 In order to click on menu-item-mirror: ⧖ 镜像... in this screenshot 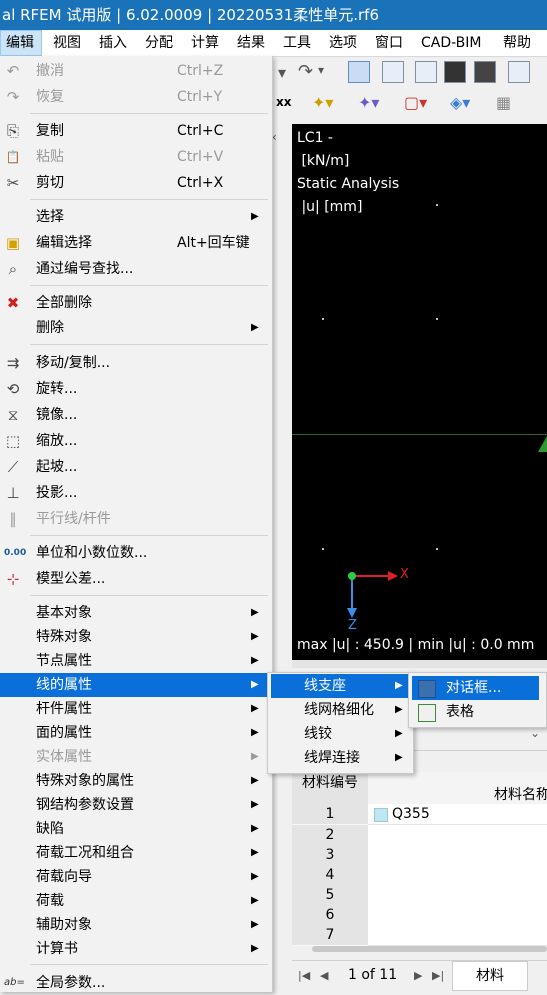, I will do `click(136, 415)`.